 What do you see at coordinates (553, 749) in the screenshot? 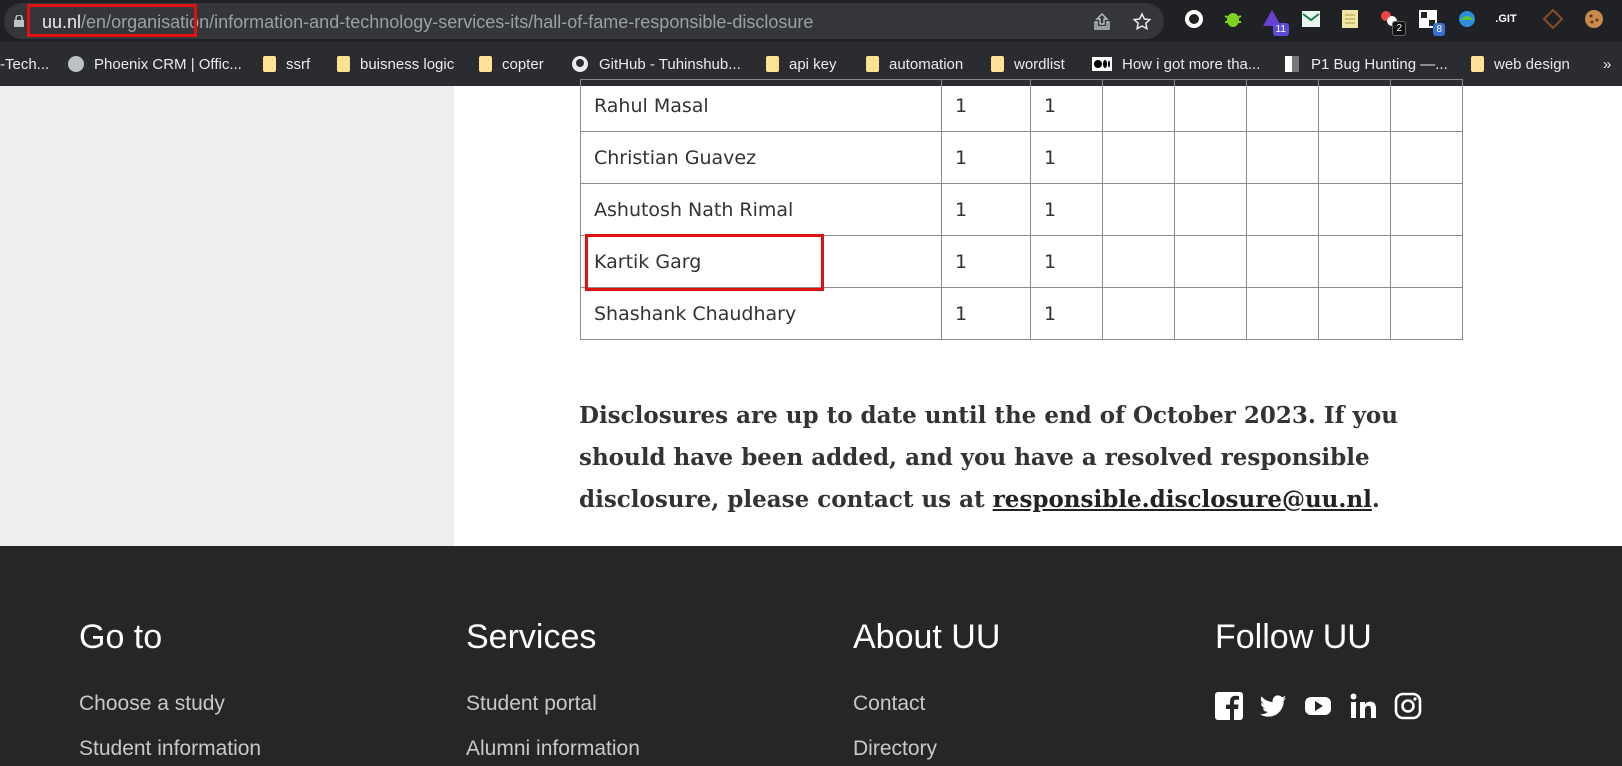
I see `footer-link: Alumni information` at bounding box center [553, 749].